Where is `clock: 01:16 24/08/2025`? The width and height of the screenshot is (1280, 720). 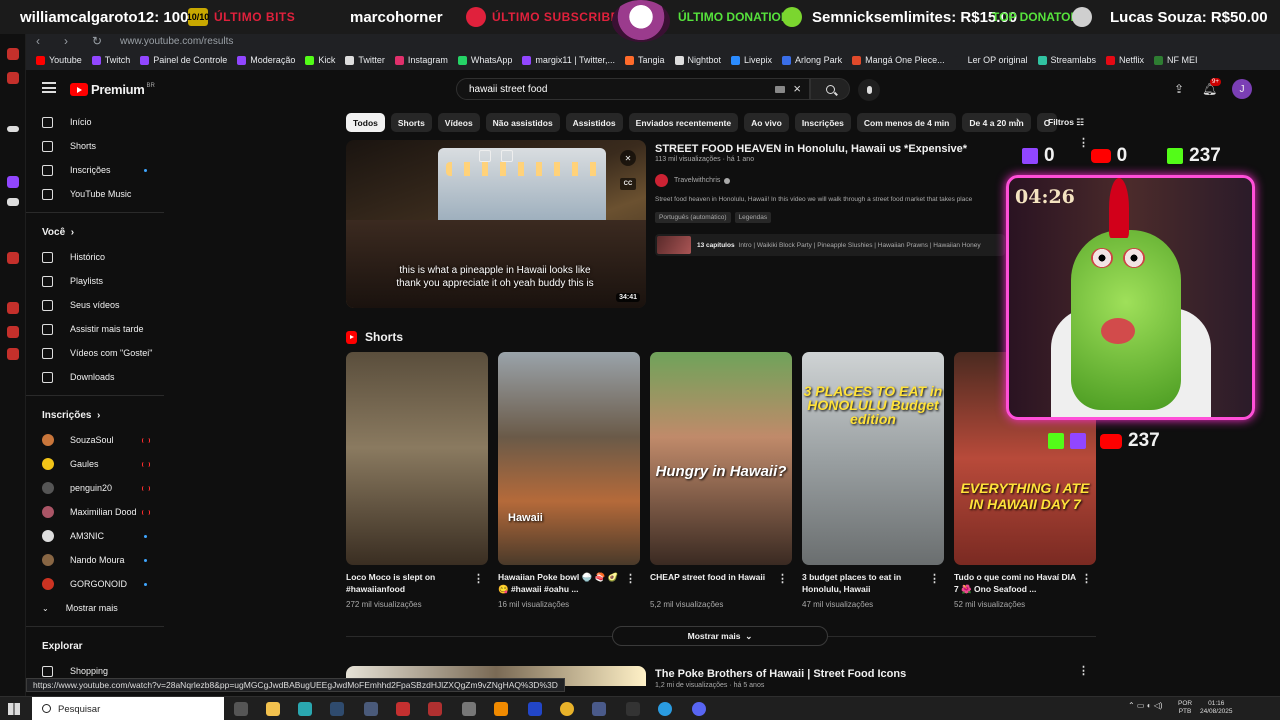
clock: 01:16 24/08/2025 is located at coordinates (1216, 708).